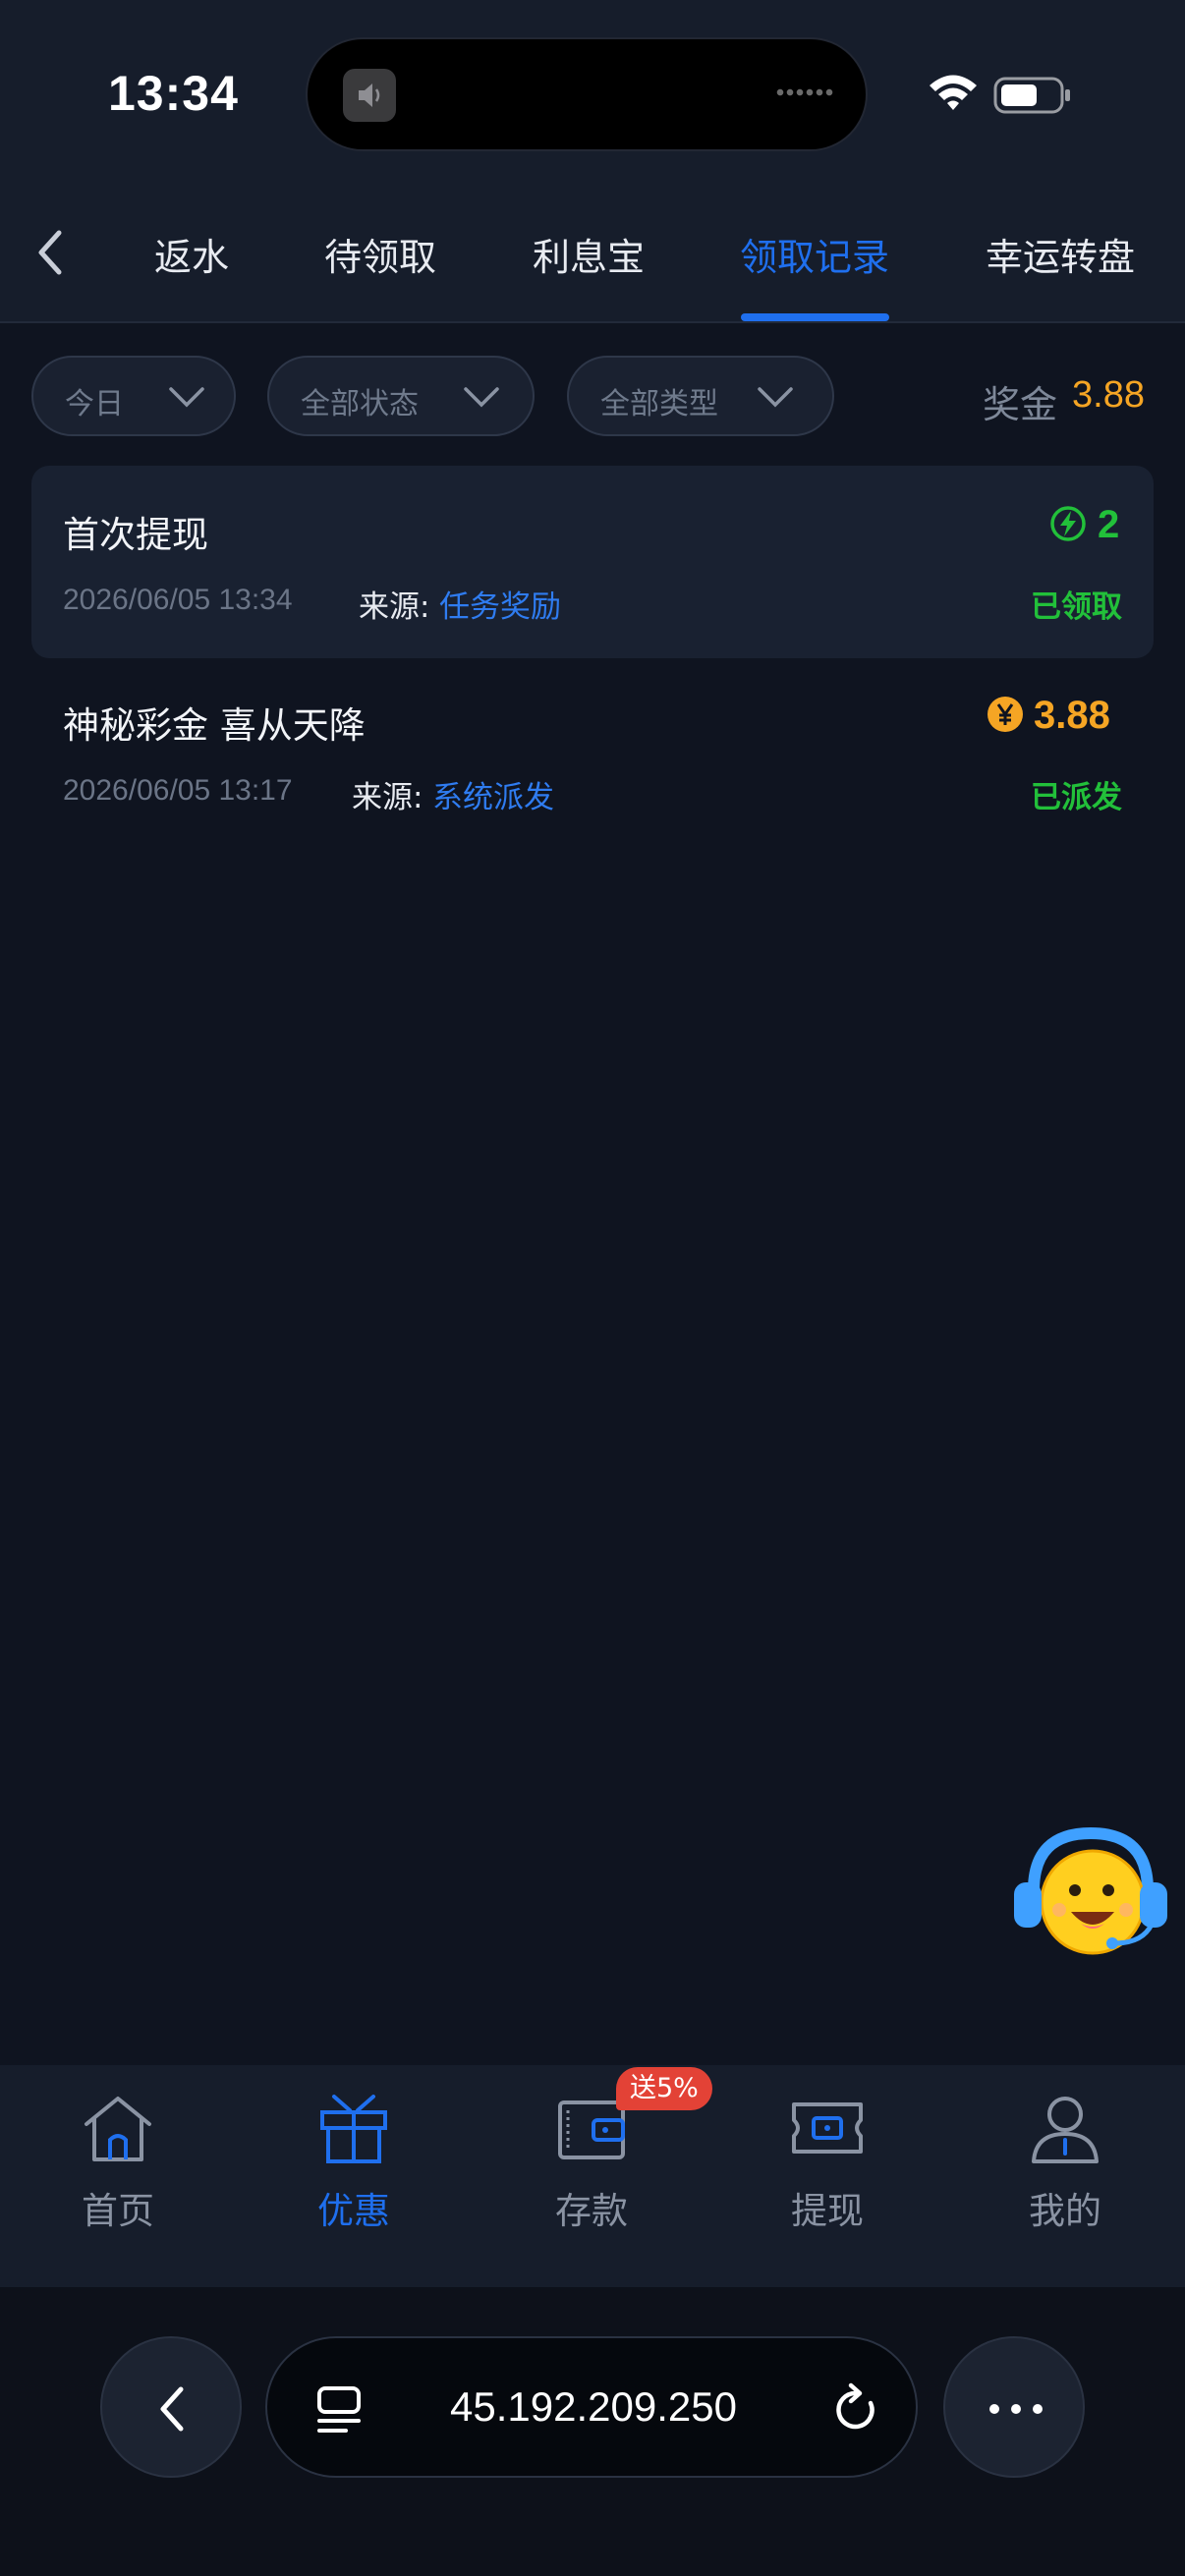 The image size is (1185, 2576). I want to click on browser-back-button, so click(171, 2407).